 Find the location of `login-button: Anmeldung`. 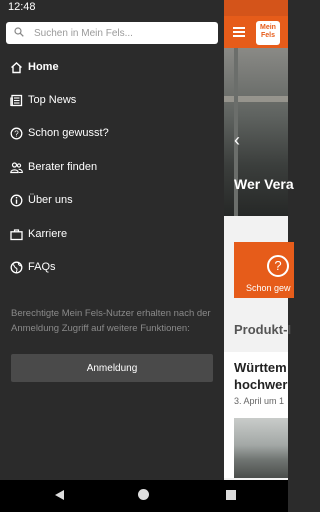

login-button: Anmeldung is located at coordinates (112, 368).